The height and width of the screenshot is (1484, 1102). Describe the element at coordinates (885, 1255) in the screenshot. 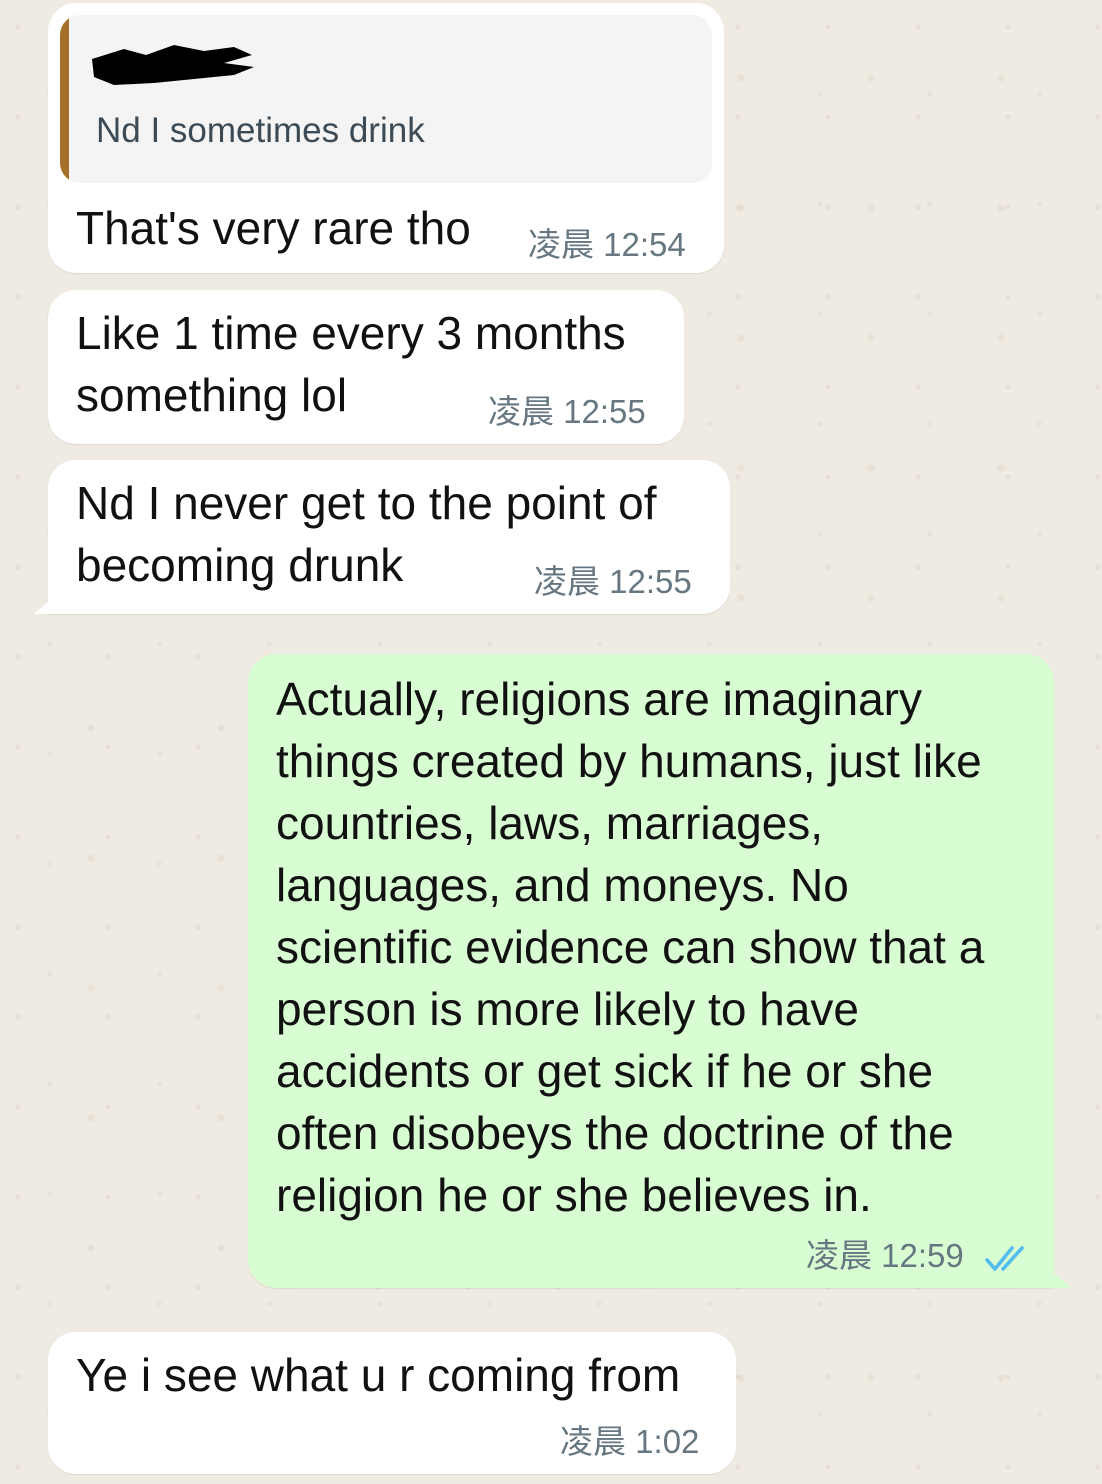

I see `message-timestamp: 凌晨 12:59` at that location.